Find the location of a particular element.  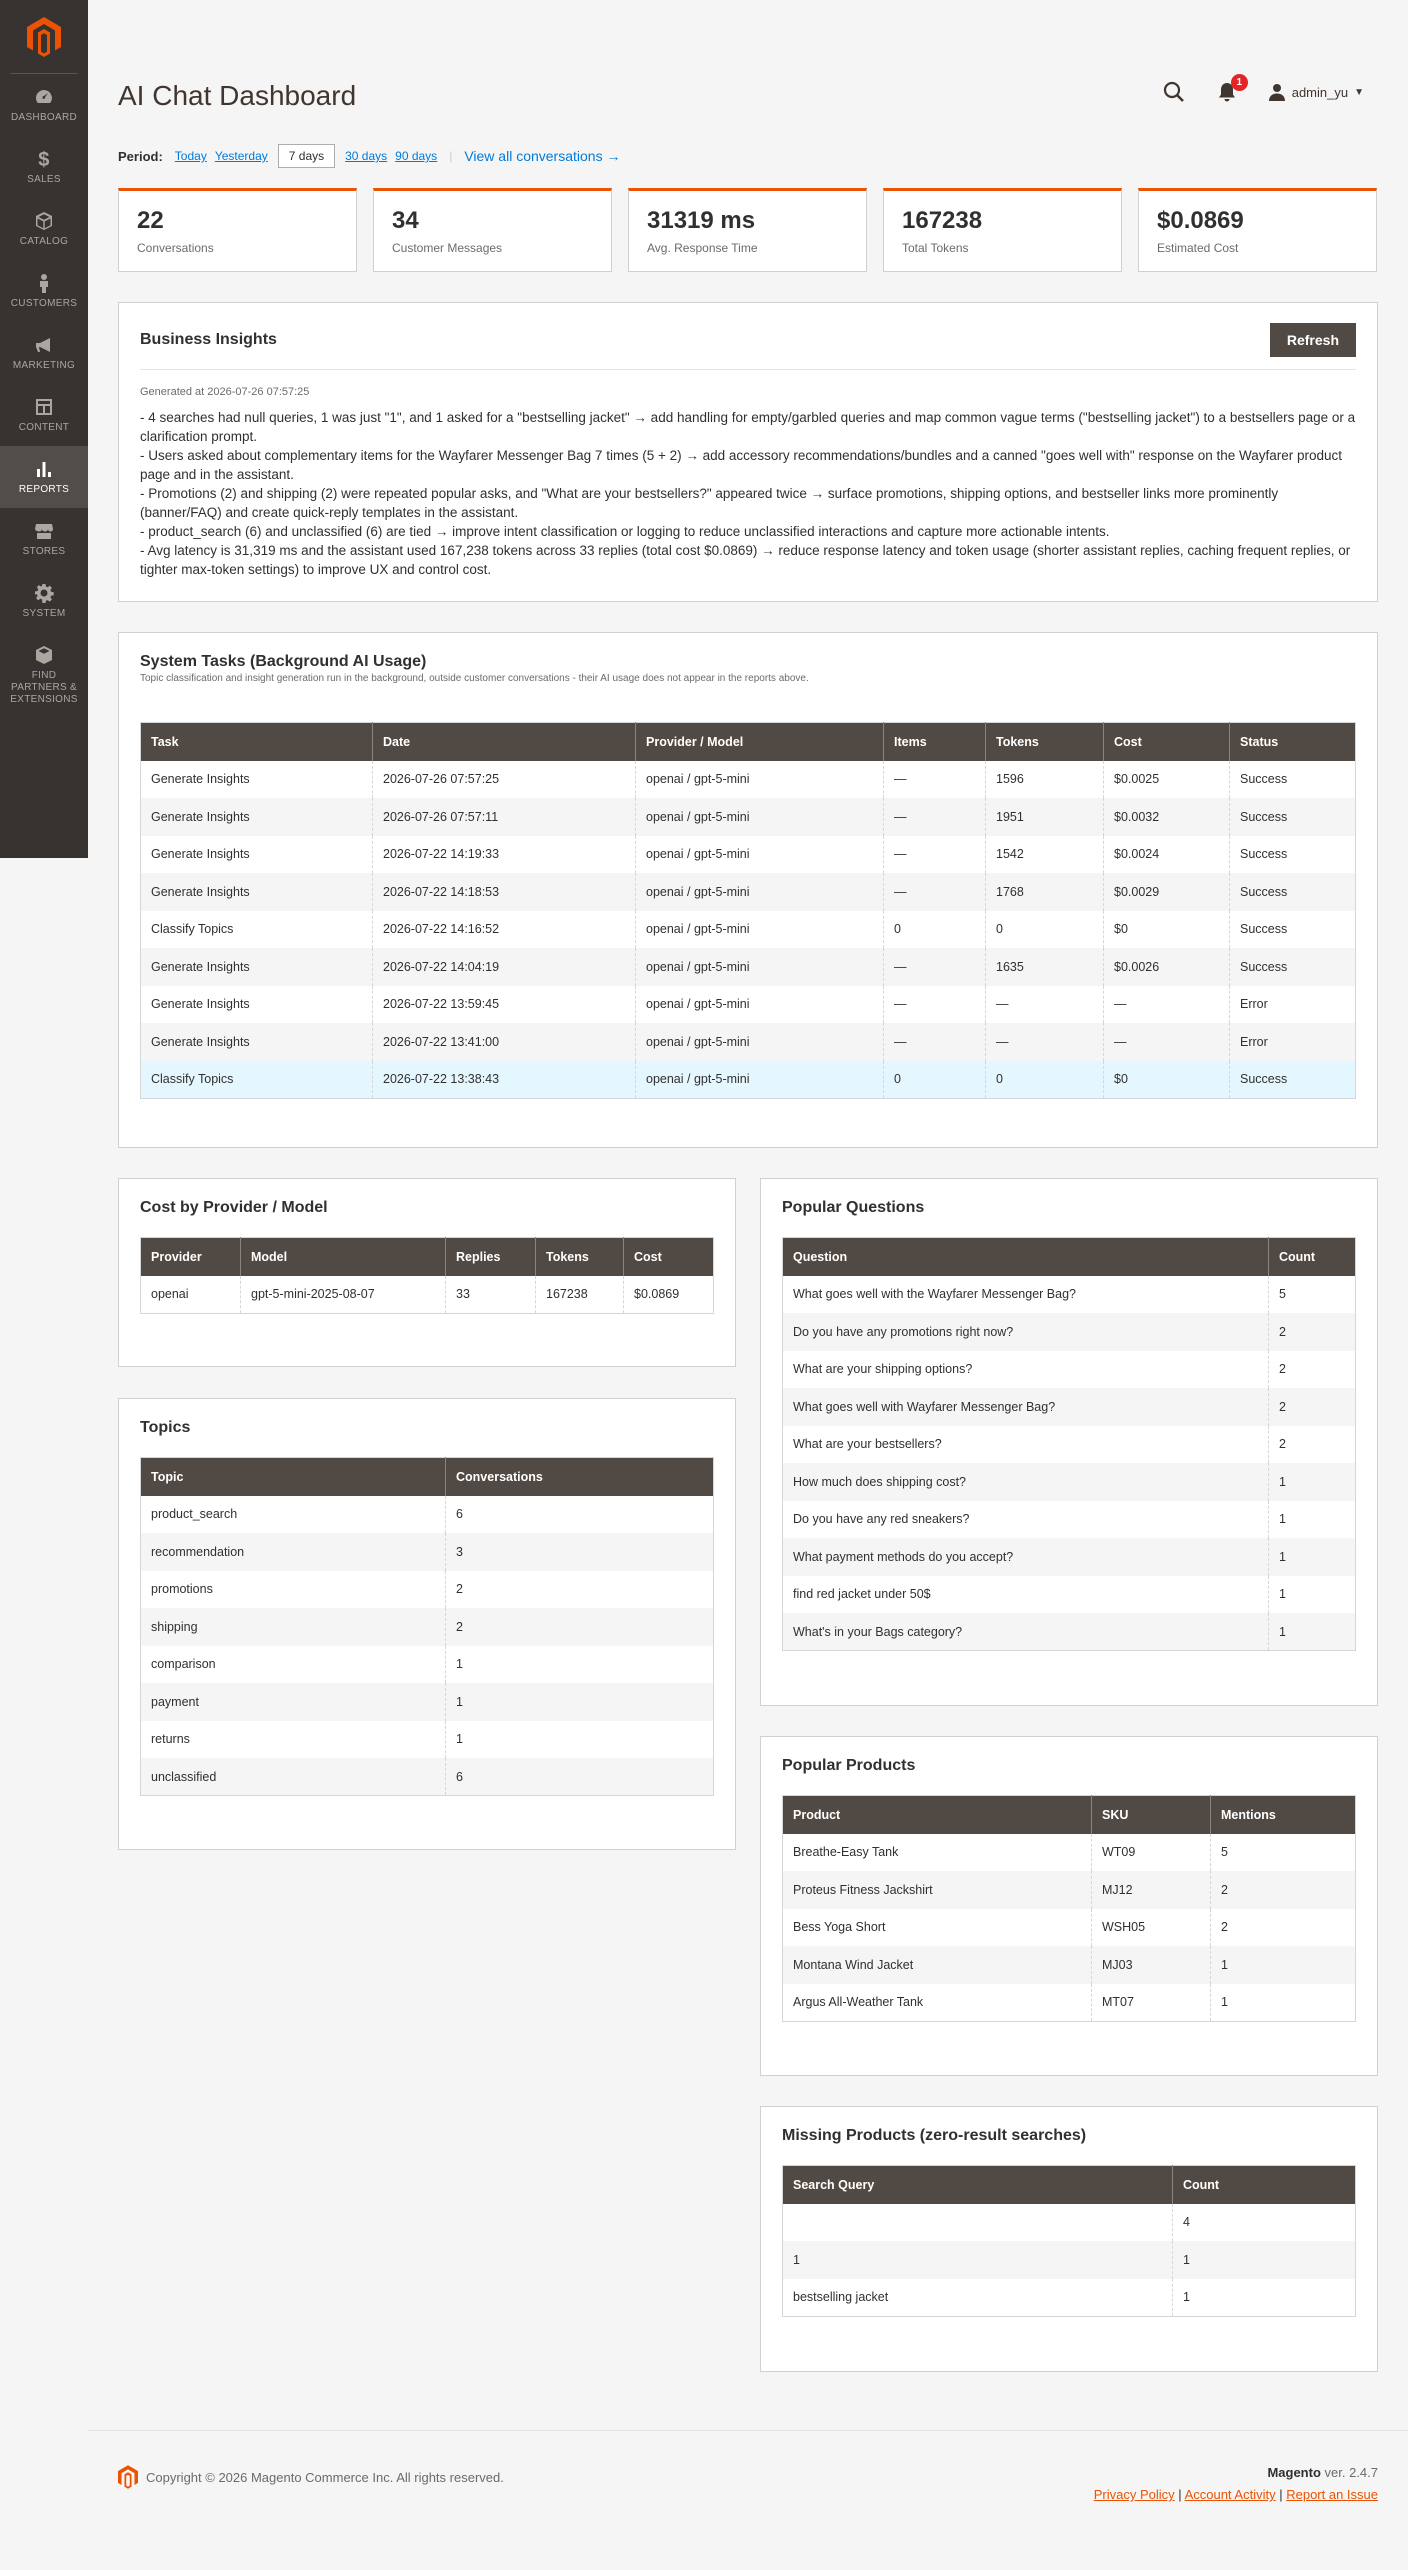

product-cell: Breathe-Easy Tank is located at coordinates (937, 1852).